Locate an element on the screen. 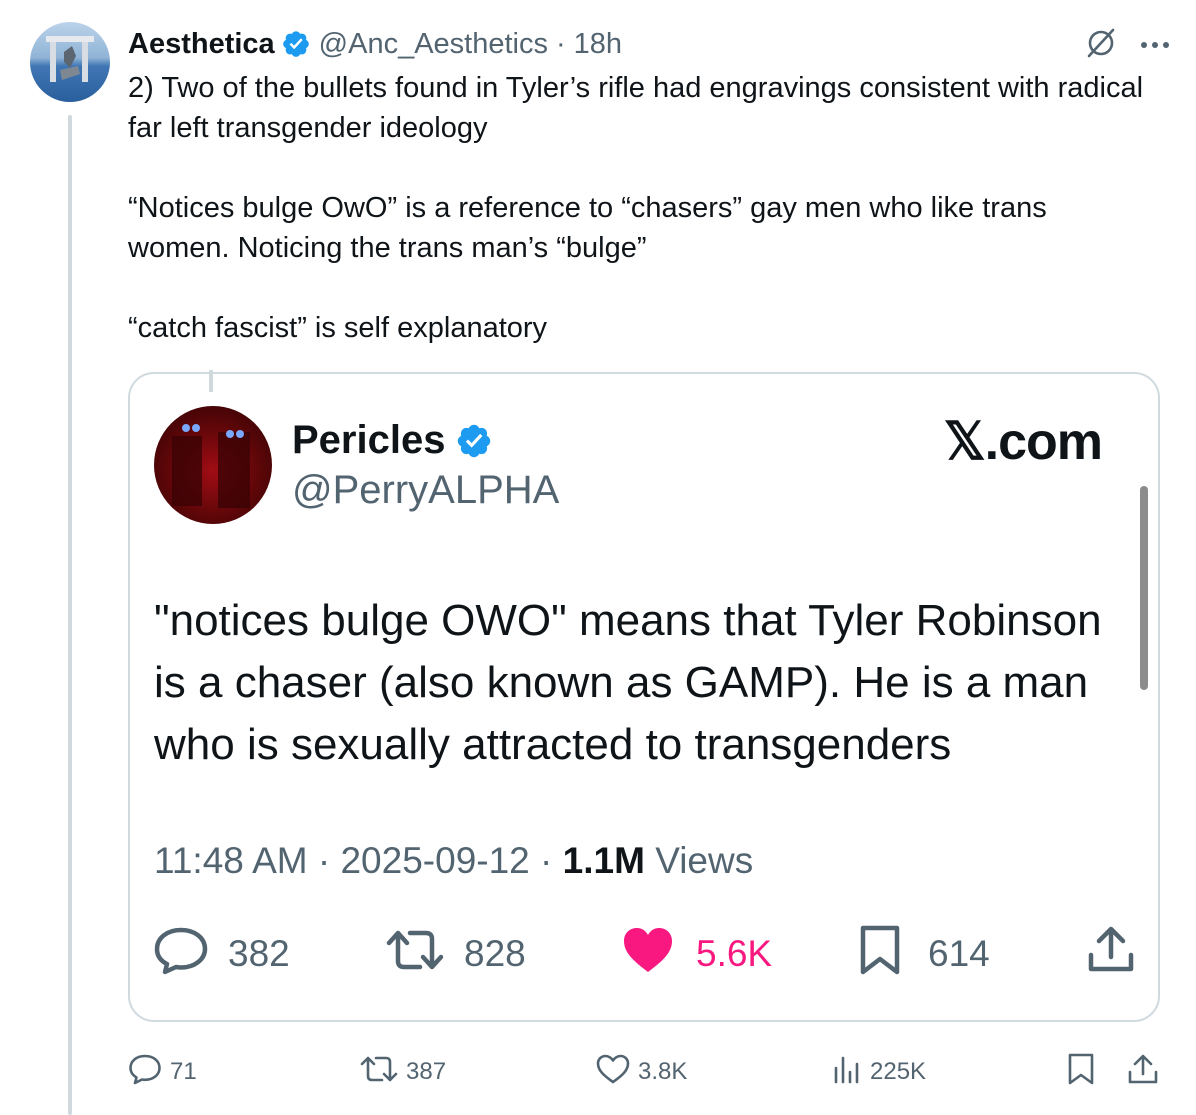 The width and height of the screenshot is (1196, 1115). like-button: 3.8K is located at coordinates (641, 1072).